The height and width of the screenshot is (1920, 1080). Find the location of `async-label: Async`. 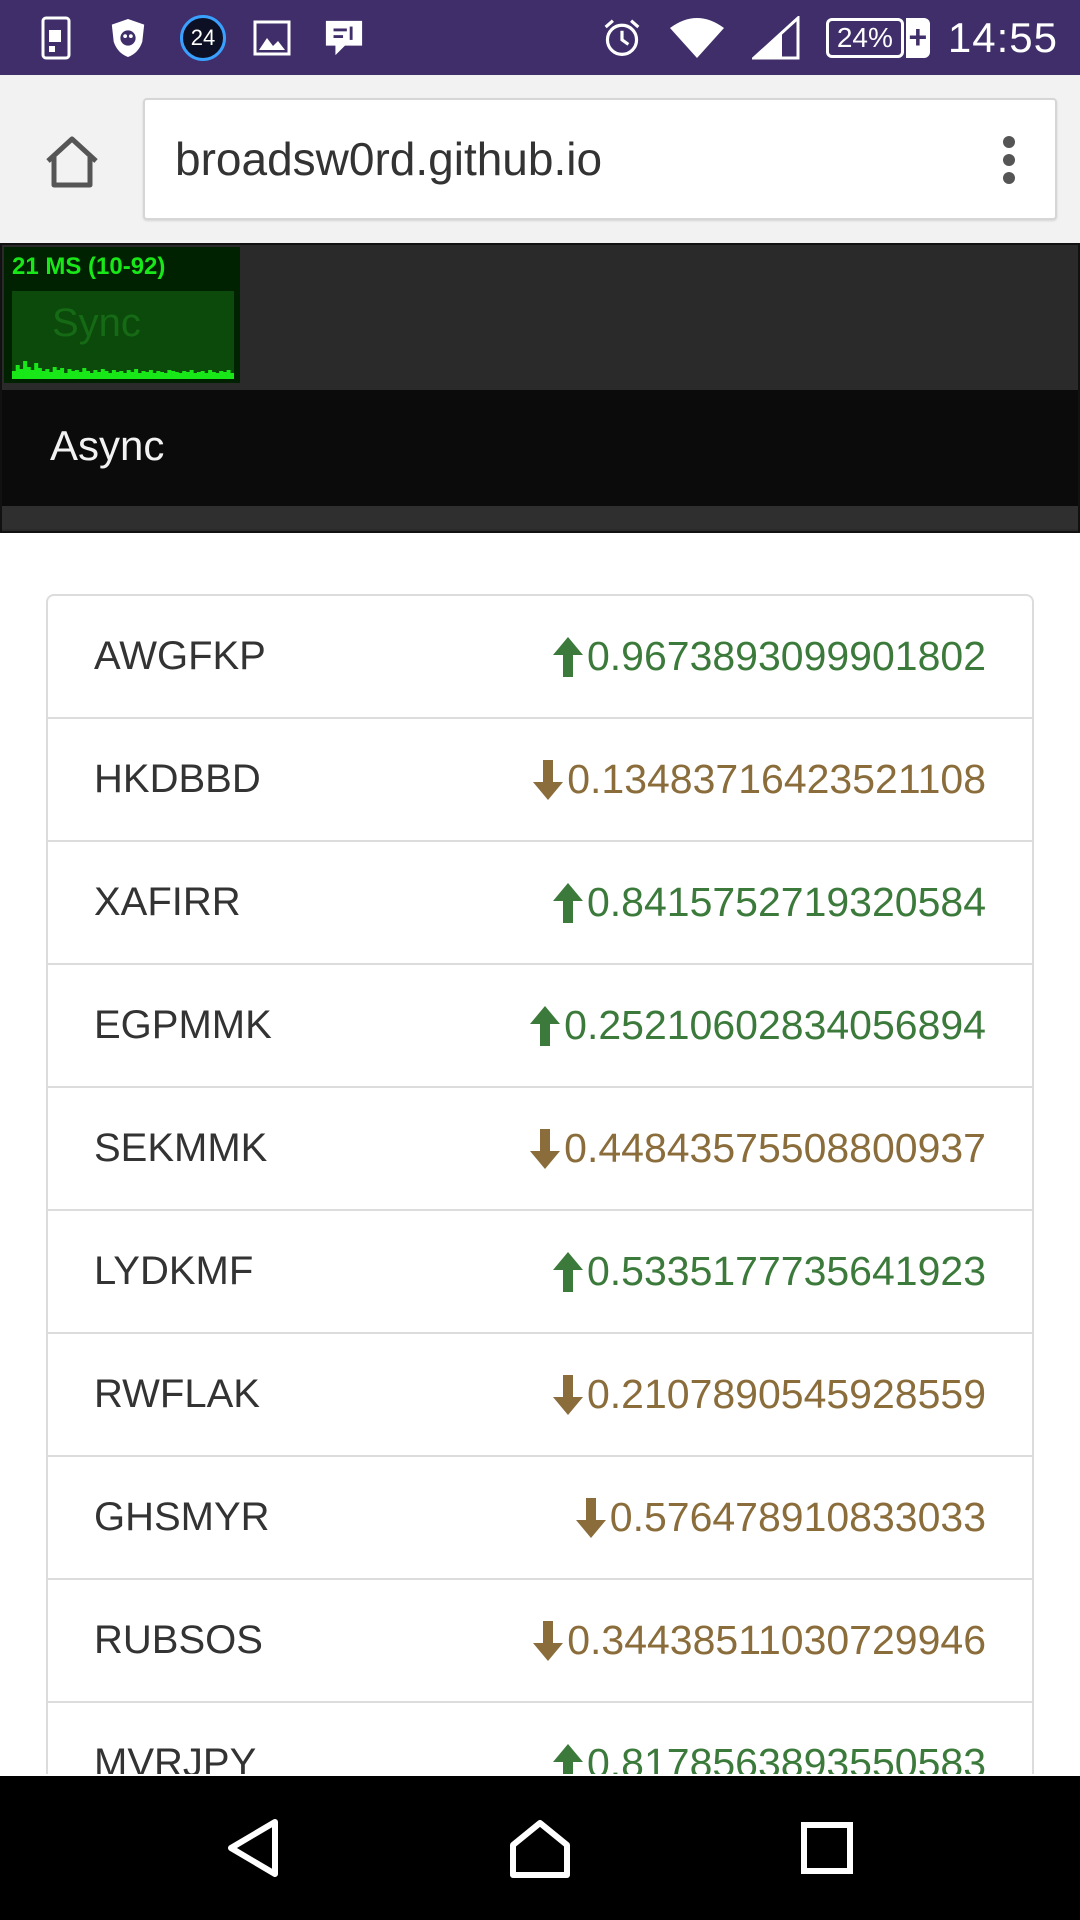

async-label: Async is located at coordinates (107, 445).